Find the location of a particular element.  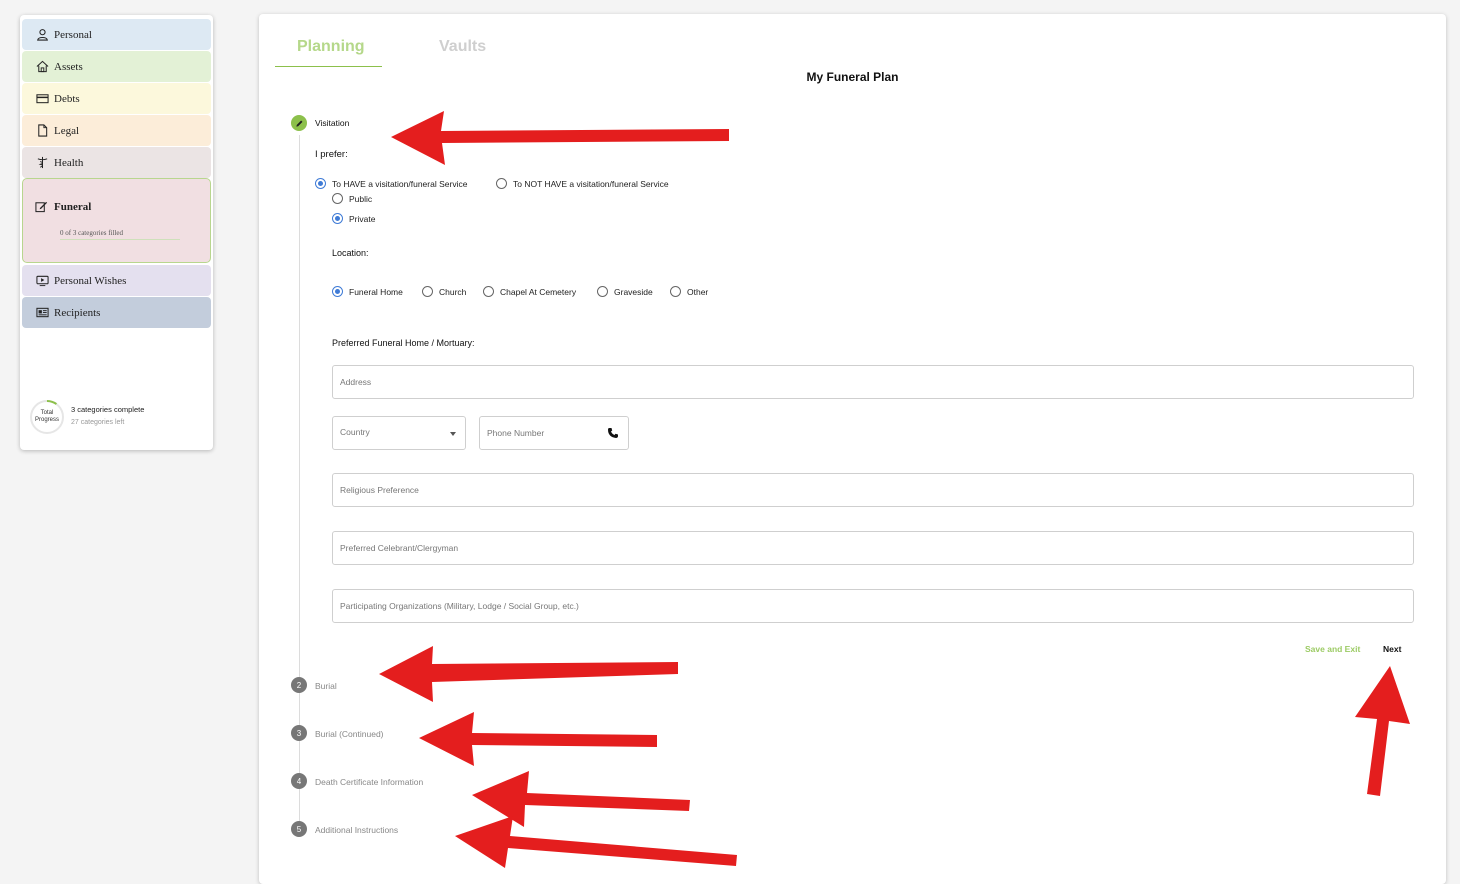

radio-label: Chapel At Cemetery is located at coordinates (538, 291).